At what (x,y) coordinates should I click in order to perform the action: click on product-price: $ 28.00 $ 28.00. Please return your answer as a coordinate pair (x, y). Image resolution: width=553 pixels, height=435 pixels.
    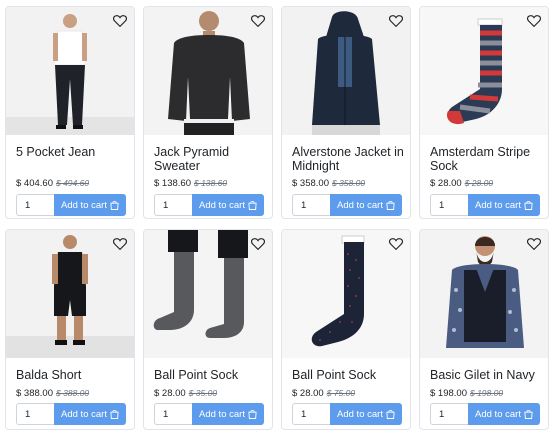
    Looking at the image, I should click on (461, 183).